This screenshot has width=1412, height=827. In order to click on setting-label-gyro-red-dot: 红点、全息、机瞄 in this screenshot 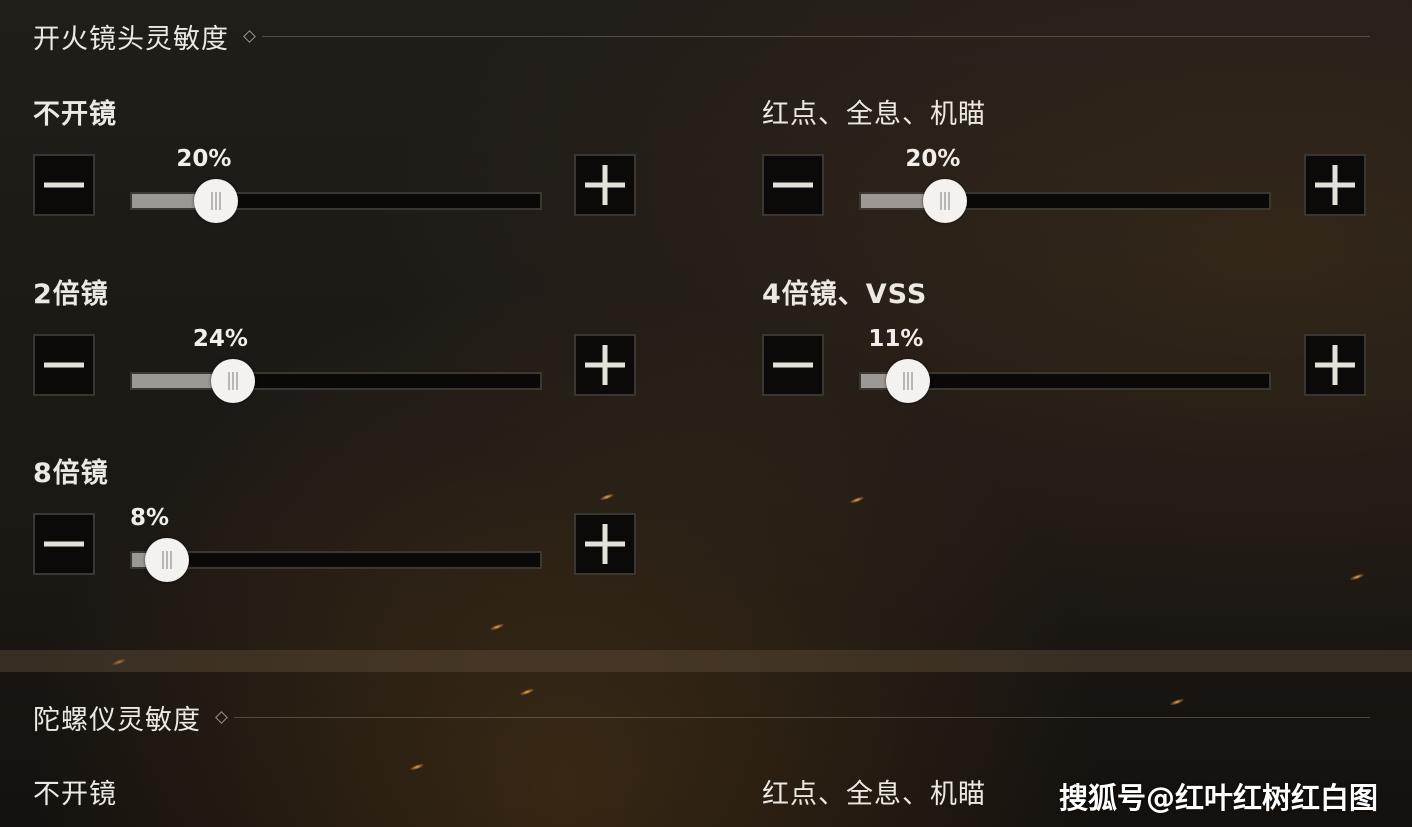, I will do `click(874, 794)`.